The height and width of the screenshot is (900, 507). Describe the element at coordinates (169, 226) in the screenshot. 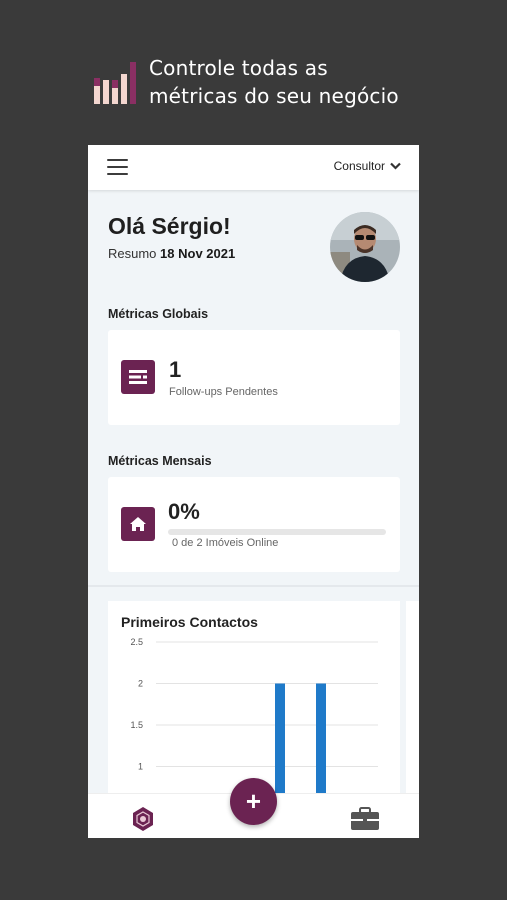

I see `greeting-title: Olá Sérgio!` at that location.